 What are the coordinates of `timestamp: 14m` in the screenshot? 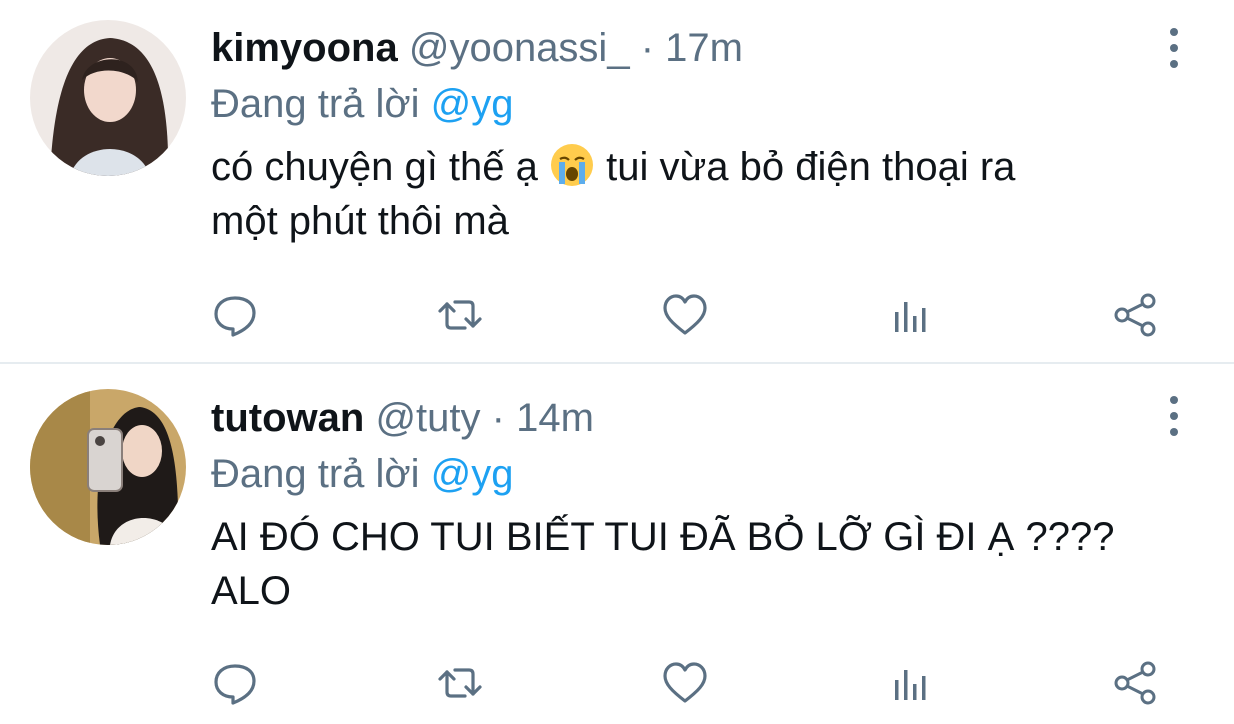 It's located at (555, 418).